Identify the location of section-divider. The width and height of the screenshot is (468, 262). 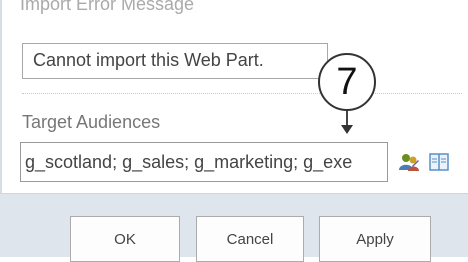
(242, 93).